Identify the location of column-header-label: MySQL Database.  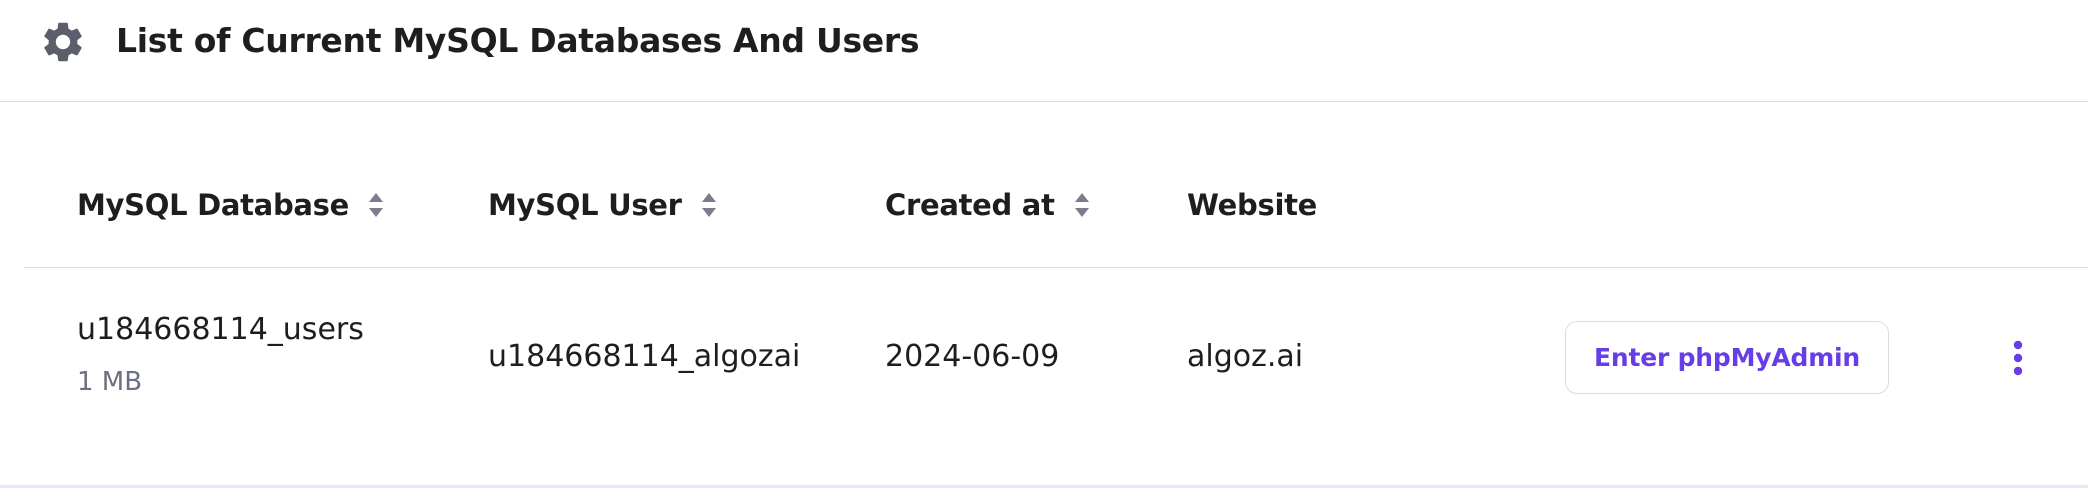
(213, 205).